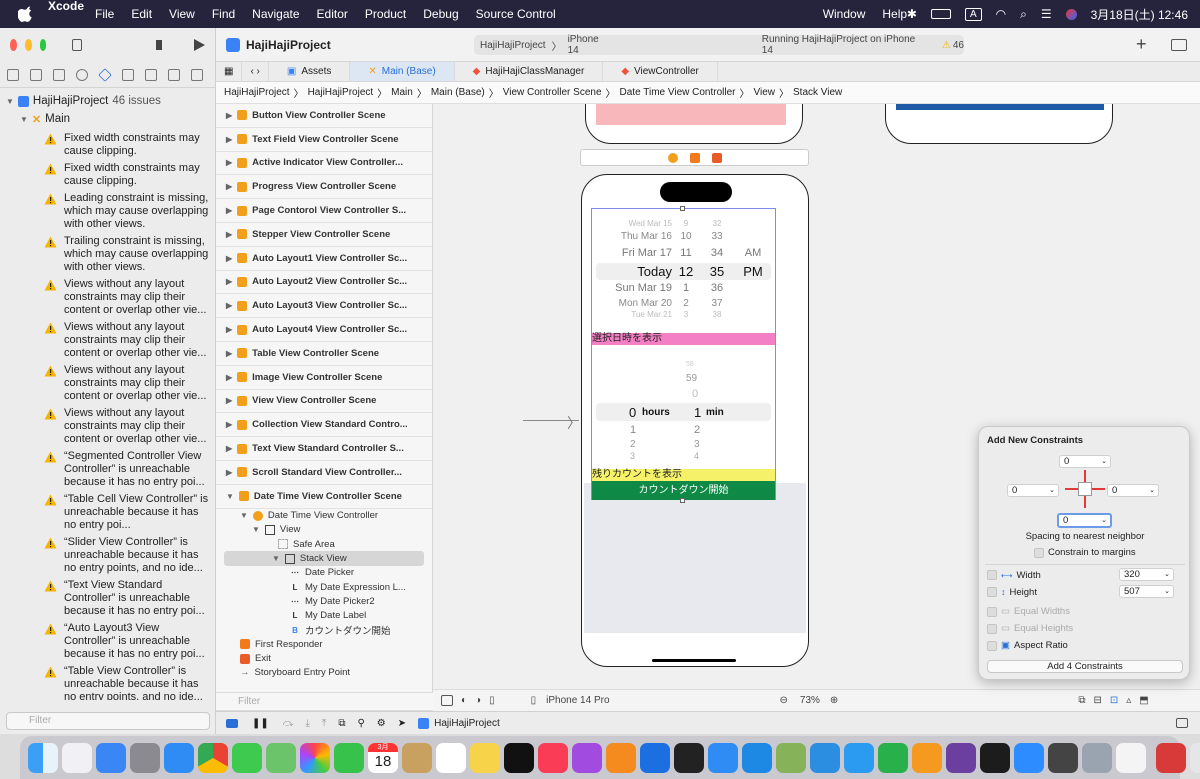  I want to click on input-mode-indicator: A, so click(973, 14).